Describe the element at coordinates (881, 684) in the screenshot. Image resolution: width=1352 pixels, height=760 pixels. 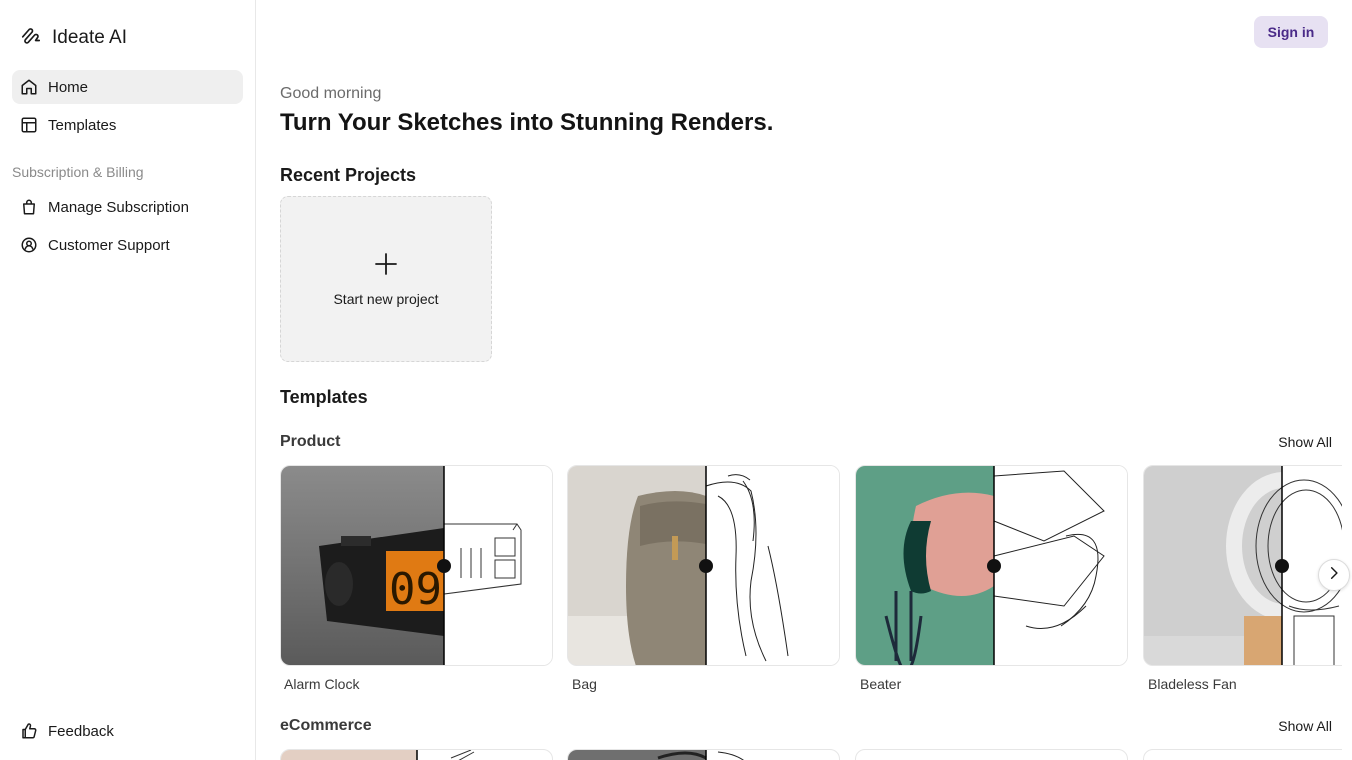
I see `template-title-beater: Beater` at that location.